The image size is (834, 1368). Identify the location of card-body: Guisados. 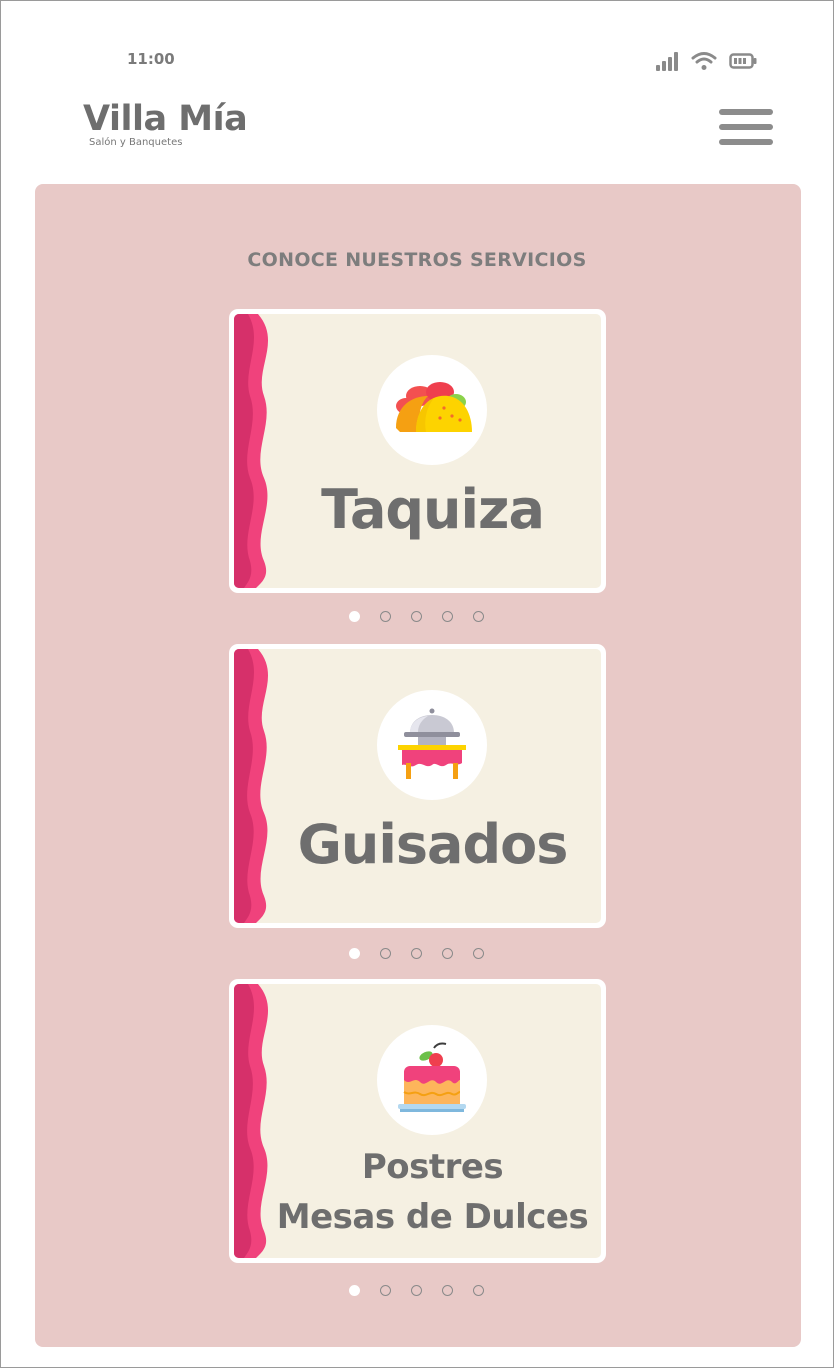
(417, 786).